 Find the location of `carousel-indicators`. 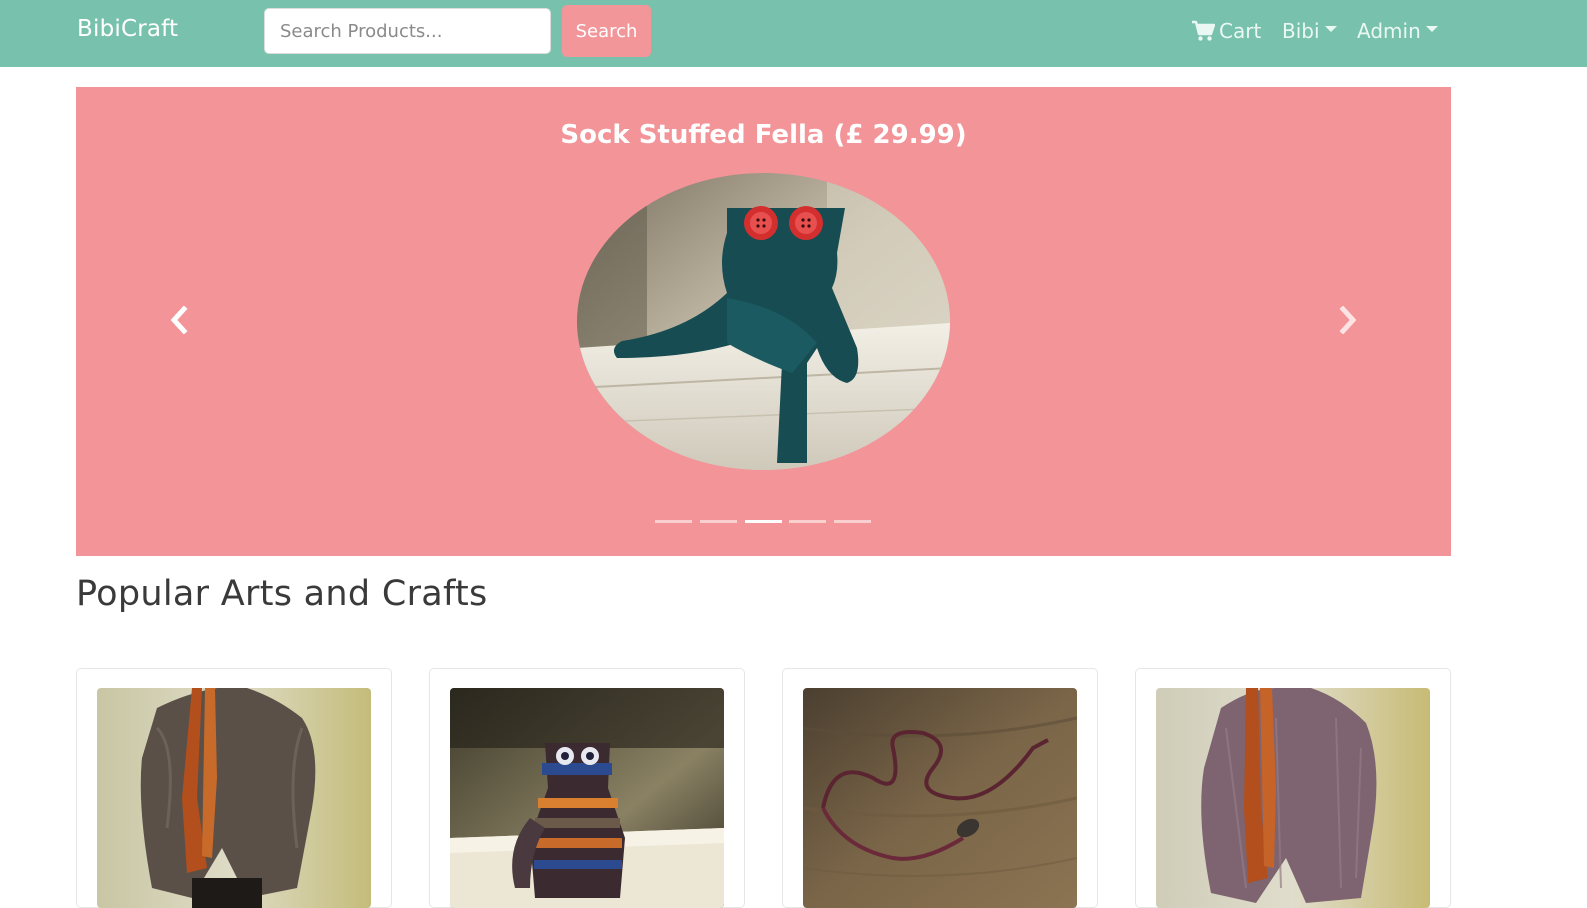

carousel-indicators is located at coordinates (765, 522).